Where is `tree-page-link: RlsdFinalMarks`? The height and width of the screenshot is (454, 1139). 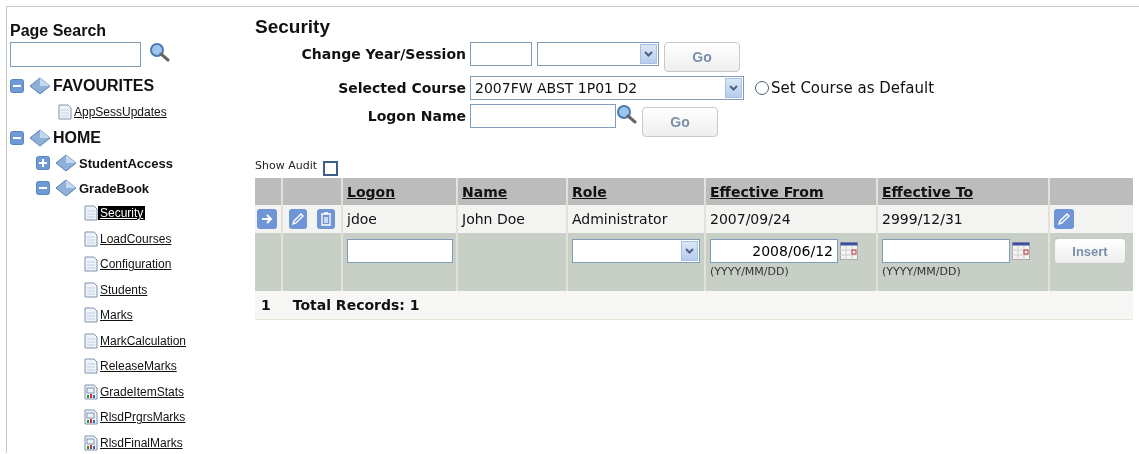 tree-page-link: RlsdFinalMarks is located at coordinates (141, 442).